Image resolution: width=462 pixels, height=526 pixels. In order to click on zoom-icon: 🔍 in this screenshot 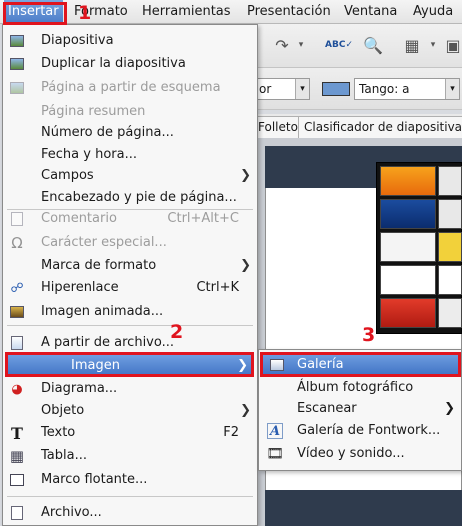, I will do `click(373, 45)`.